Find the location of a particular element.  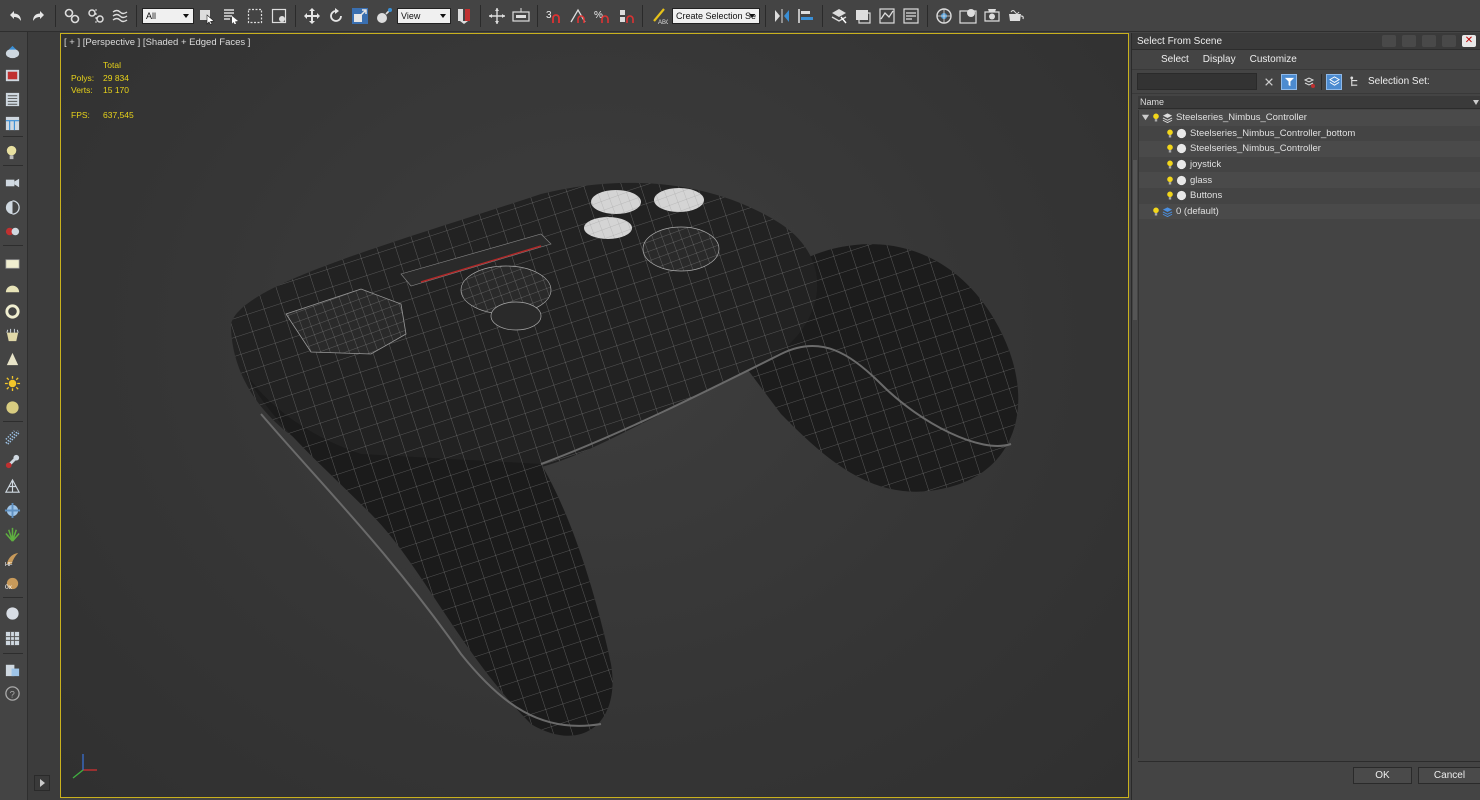

explorer-scrollbar is located at coordinates (1134, 435).